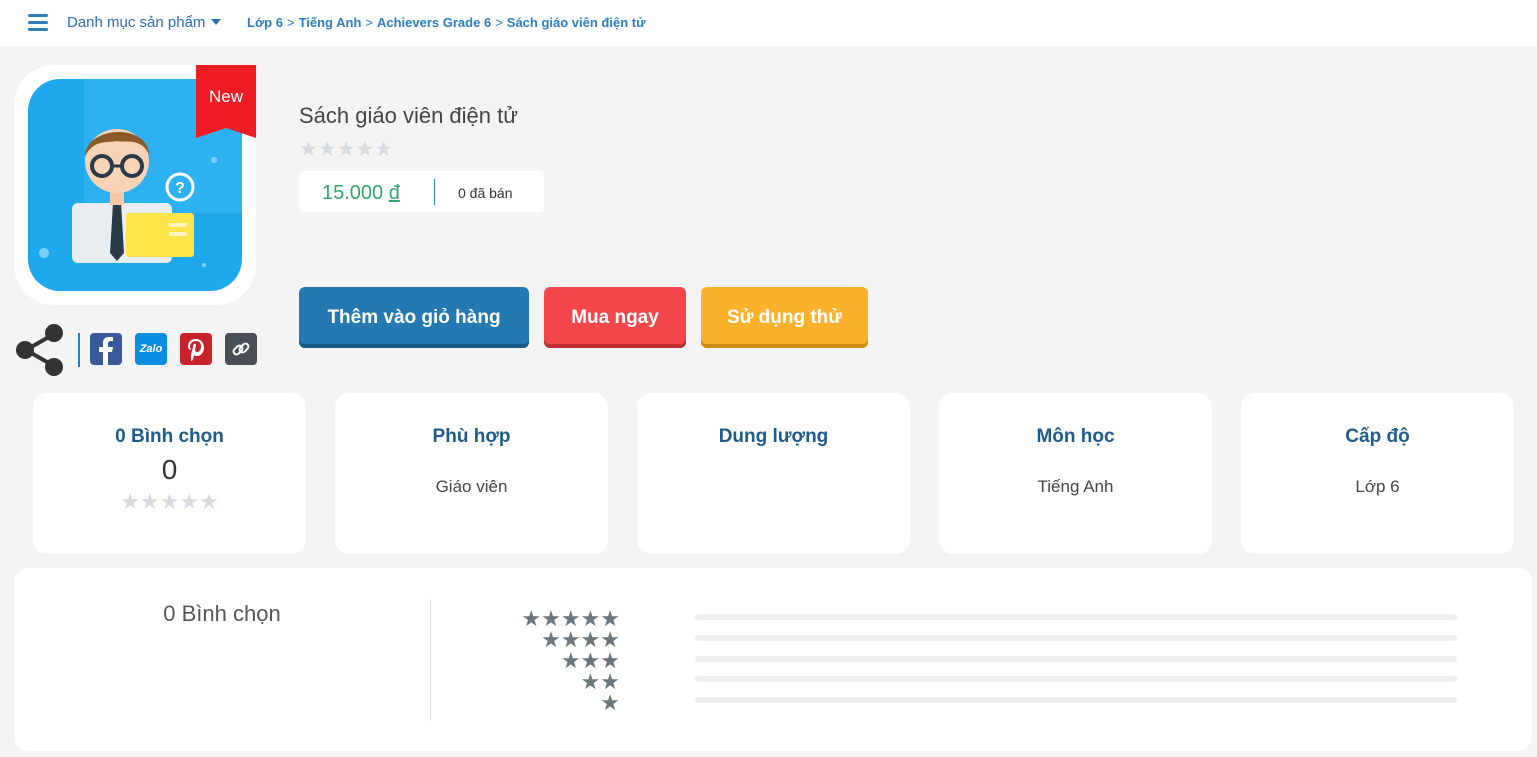  Describe the element at coordinates (169, 469) in the screenshot. I see `votes-card-value: 0` at that location.